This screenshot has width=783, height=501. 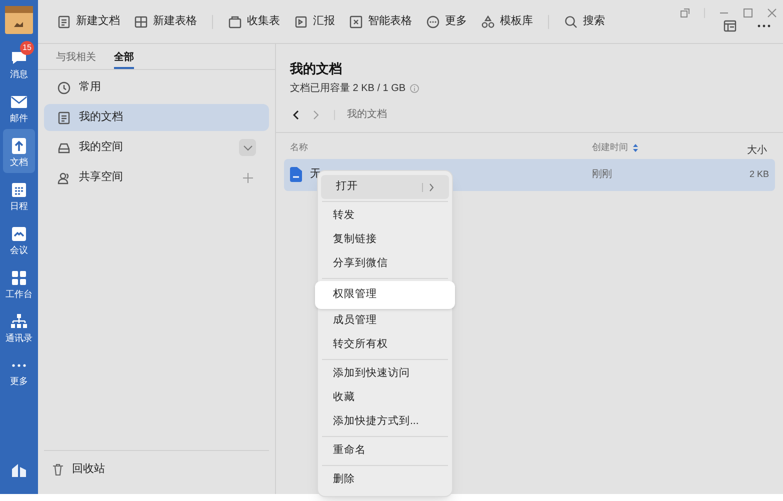 I want to click on toolbar-button: 汇报, so click(x=314, y=21).